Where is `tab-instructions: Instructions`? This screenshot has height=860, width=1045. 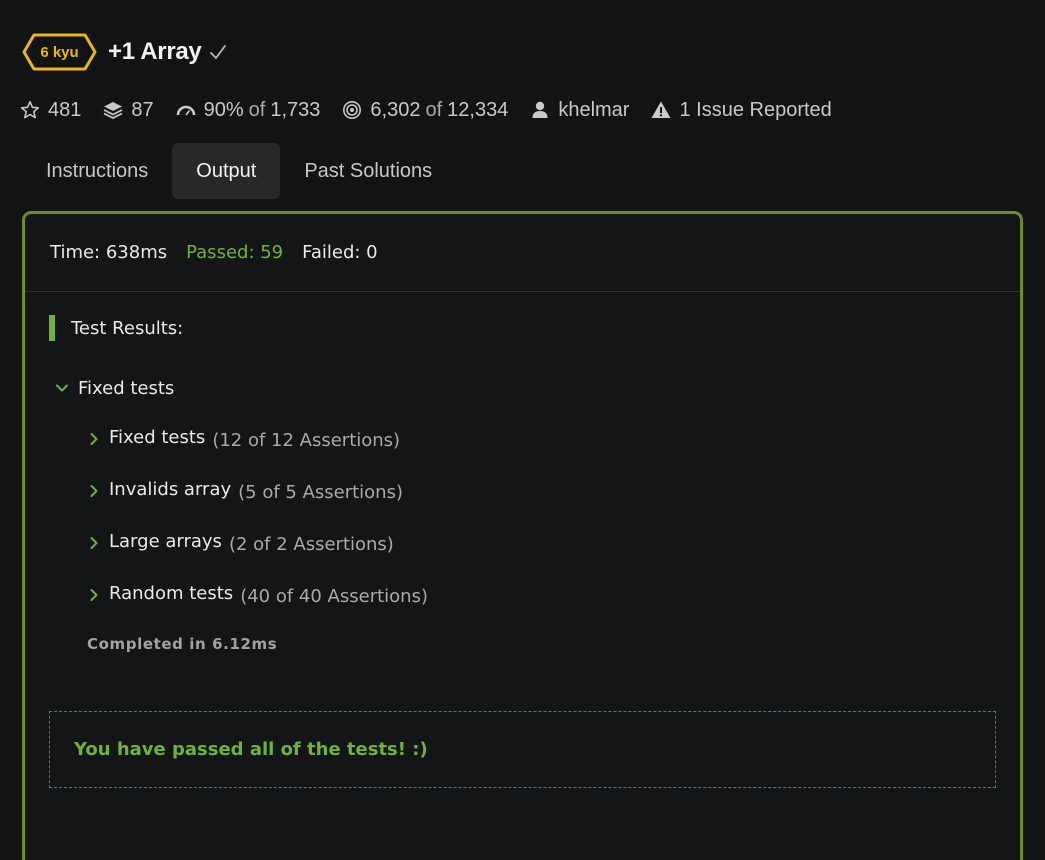 tab-instructions: Instructions is located at coordinates (97, 171).